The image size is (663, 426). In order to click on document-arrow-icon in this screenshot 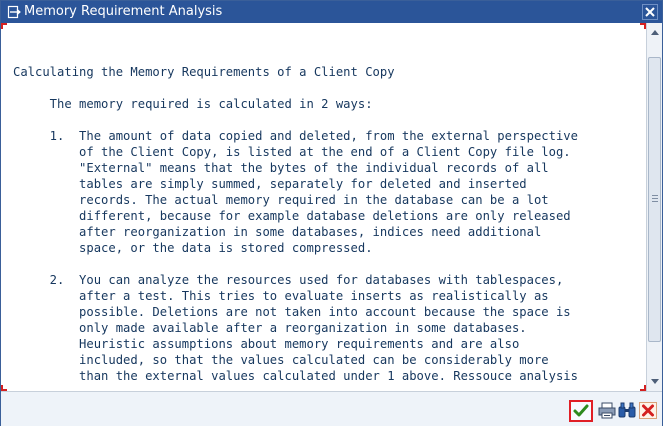, I will do `click(14, 12)`.